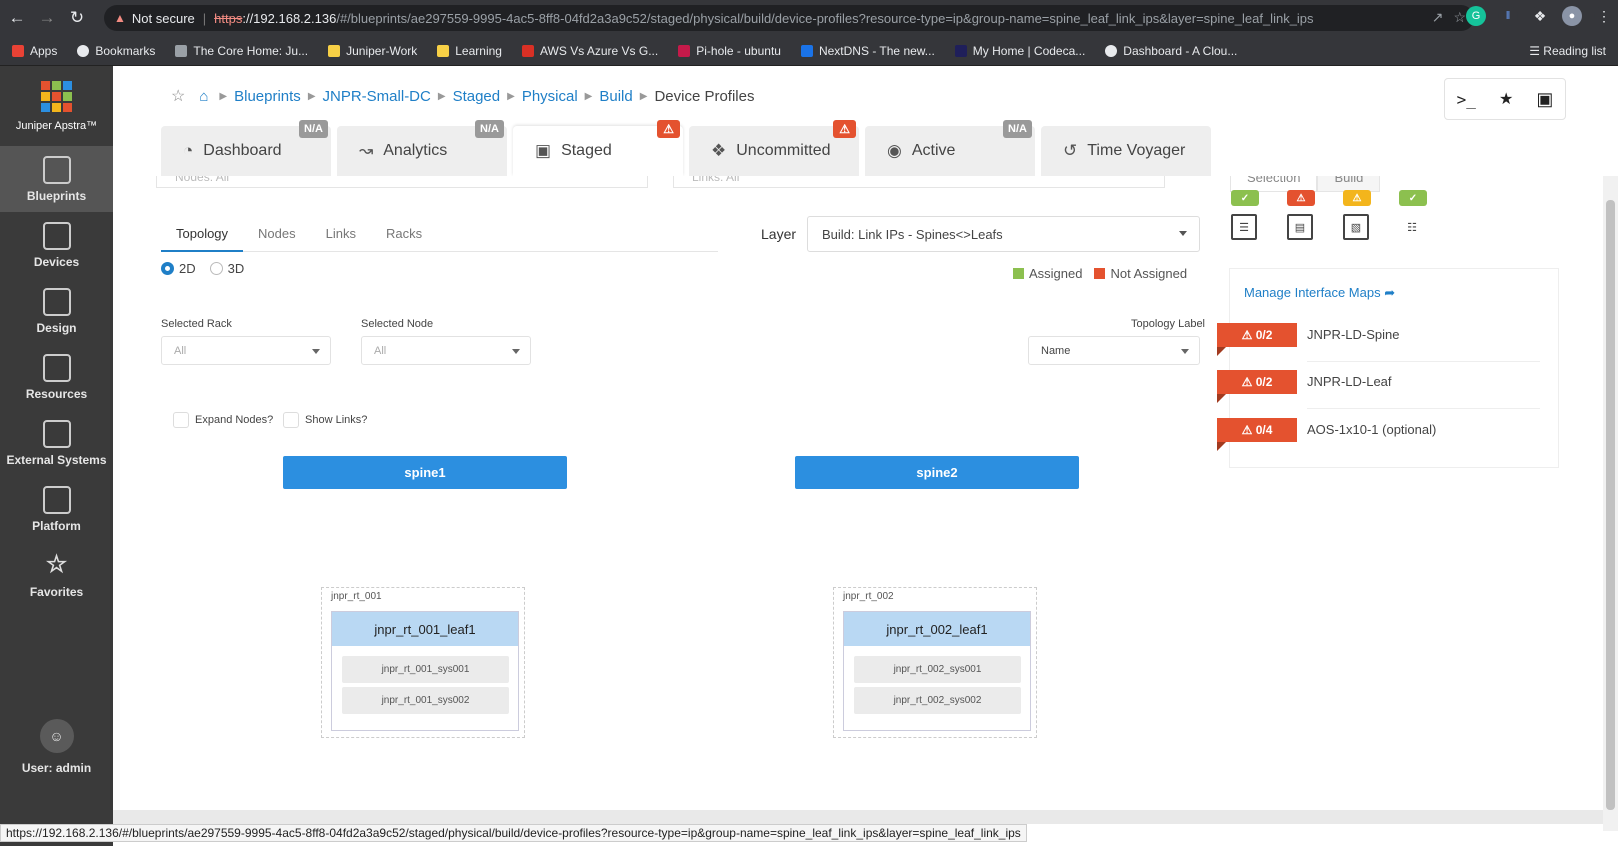  I want to click on tab-dashboard: ◔ Dashboard N/A, so click(246, 148).